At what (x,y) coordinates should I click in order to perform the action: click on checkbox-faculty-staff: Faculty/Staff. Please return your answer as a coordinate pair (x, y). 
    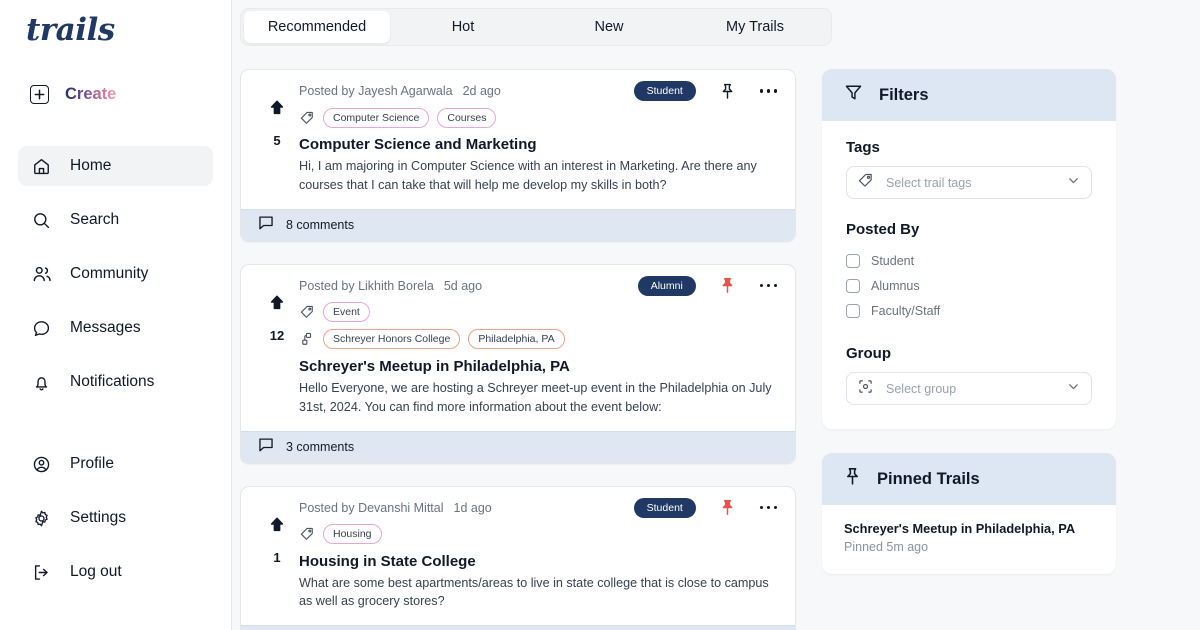
    Looking at the image, I should click on (969, 310).